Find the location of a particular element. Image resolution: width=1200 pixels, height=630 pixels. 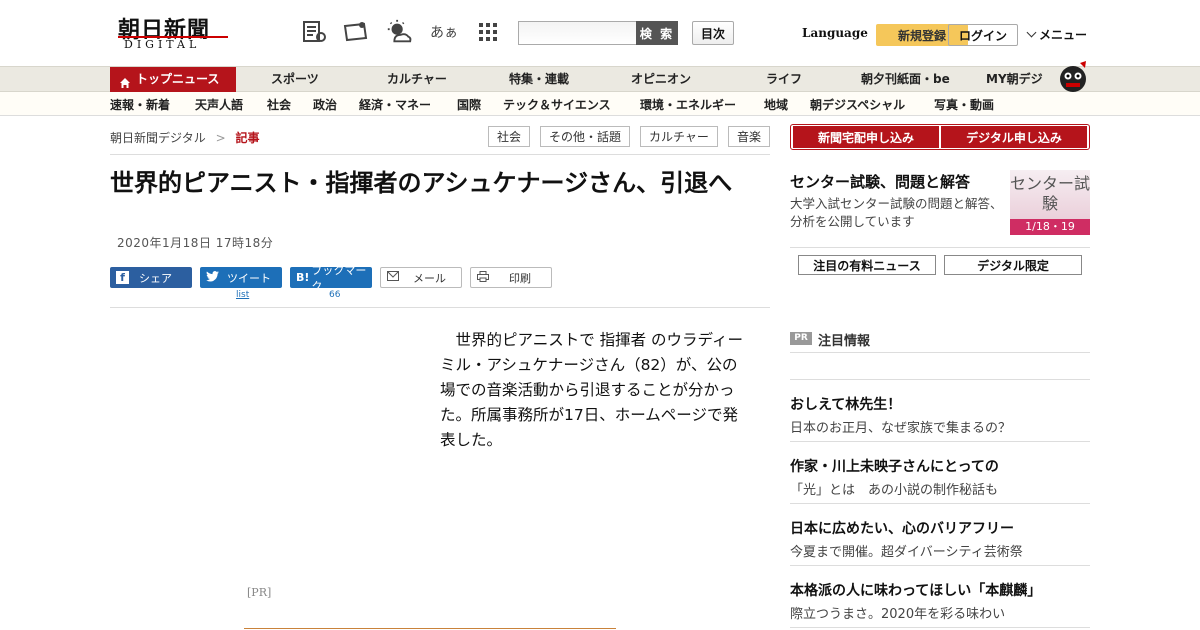

pr-item-subtitle: 「光」とは あの小説の制作秘話も is located at coordinates (894, 488).